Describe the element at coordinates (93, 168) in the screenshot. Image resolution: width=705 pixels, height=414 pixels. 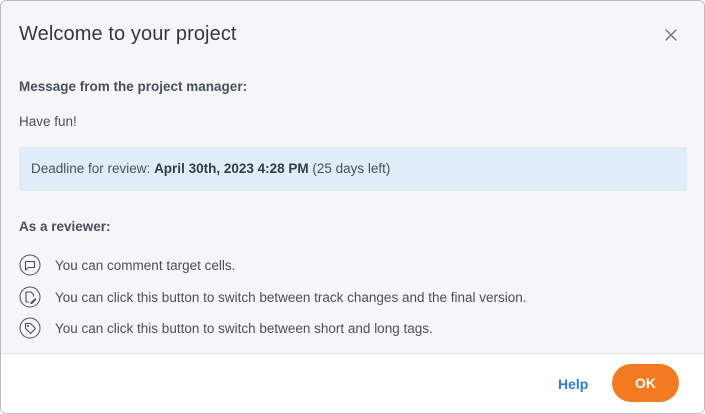
I see `deadline-label: Deadline for review:` at that location.